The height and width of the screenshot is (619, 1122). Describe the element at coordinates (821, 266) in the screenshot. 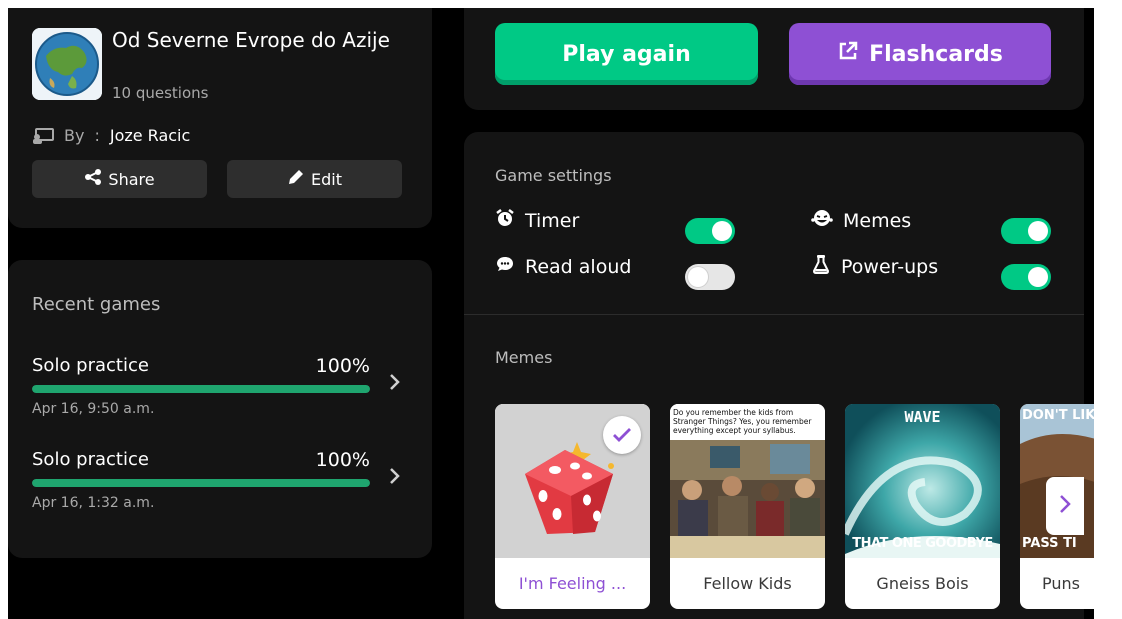

I see `flask-icon` at that location.